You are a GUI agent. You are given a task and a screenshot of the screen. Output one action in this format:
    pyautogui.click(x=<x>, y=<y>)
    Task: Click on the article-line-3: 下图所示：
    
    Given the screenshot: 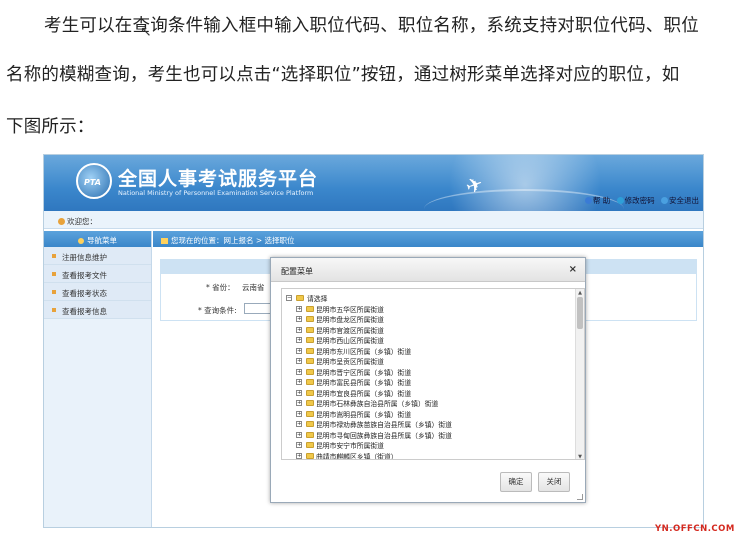 What is the action you would take?
    pyautogui.click(x=50, y=127)
    